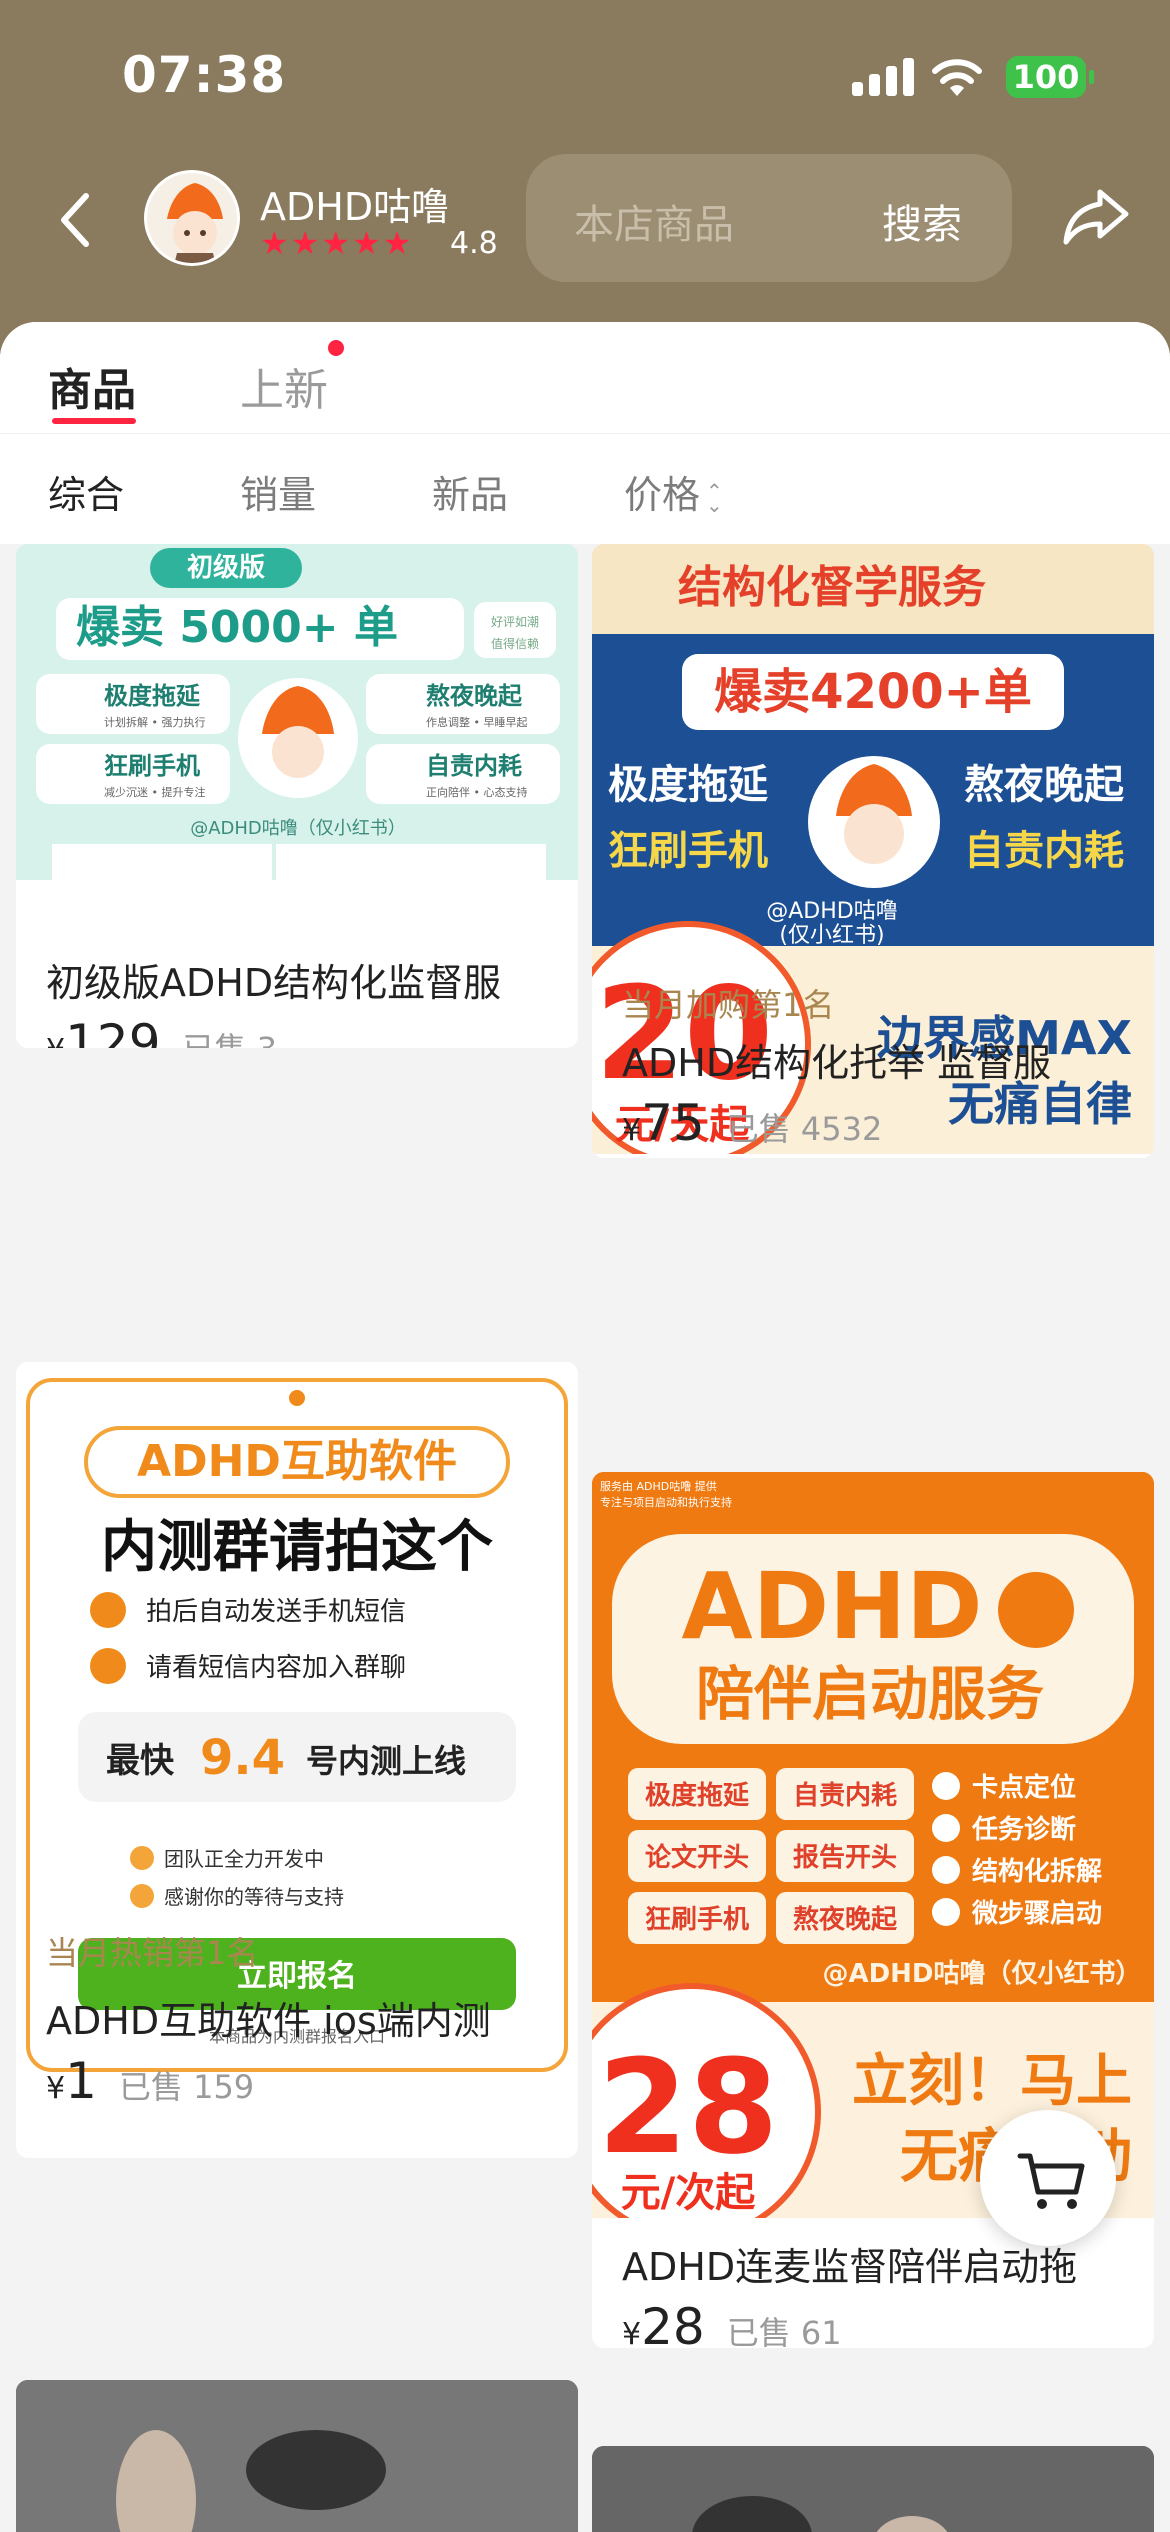  What do you see at coordinates (204, 75) in the screenshot?
I see `status-time: 07:38` at bounding box center [204, 75].